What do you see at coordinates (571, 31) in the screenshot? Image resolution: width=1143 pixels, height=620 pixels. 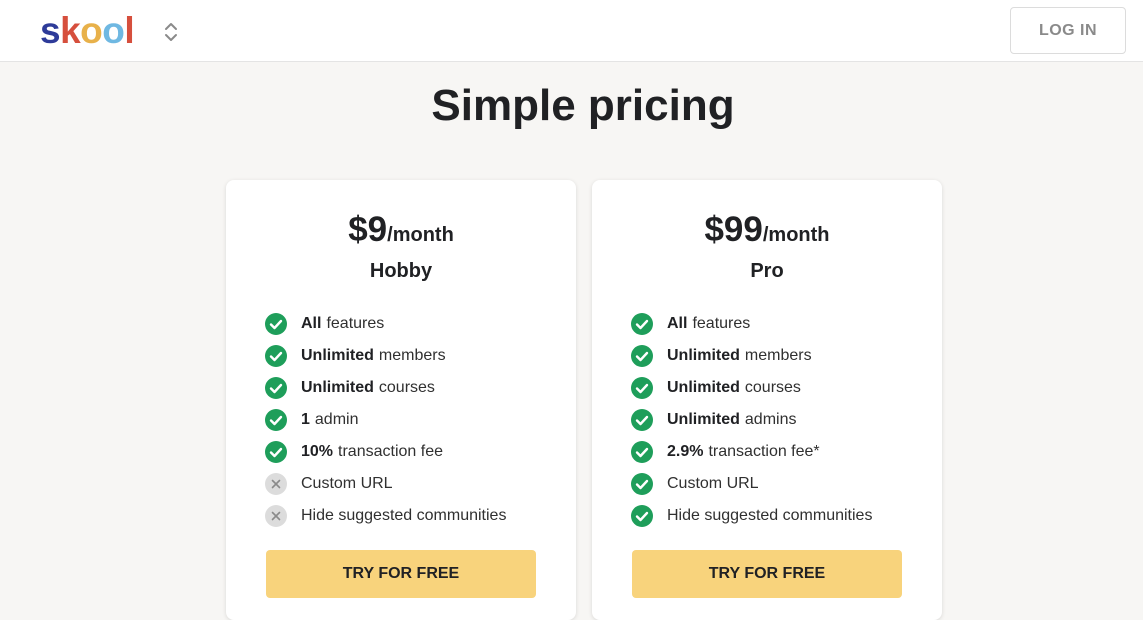 I see `top-bar: skool LOG IN` at bounding box center [571, 31].